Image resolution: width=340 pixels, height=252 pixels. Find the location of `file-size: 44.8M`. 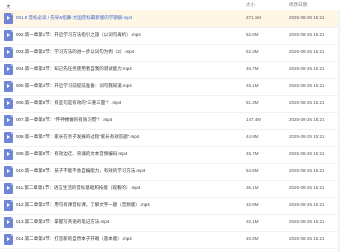

file-size: 44.8M is located at coordinates (252, 136).